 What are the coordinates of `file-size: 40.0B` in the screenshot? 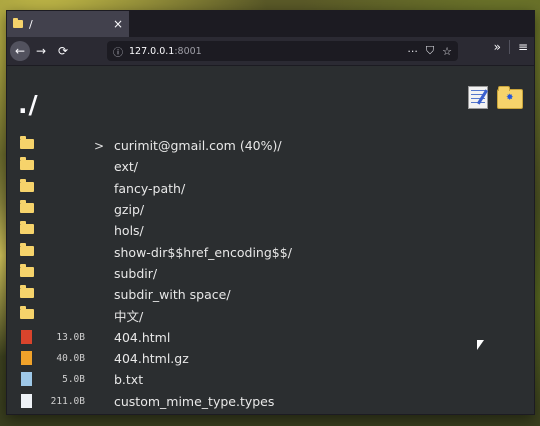 It's located at (70, 358).